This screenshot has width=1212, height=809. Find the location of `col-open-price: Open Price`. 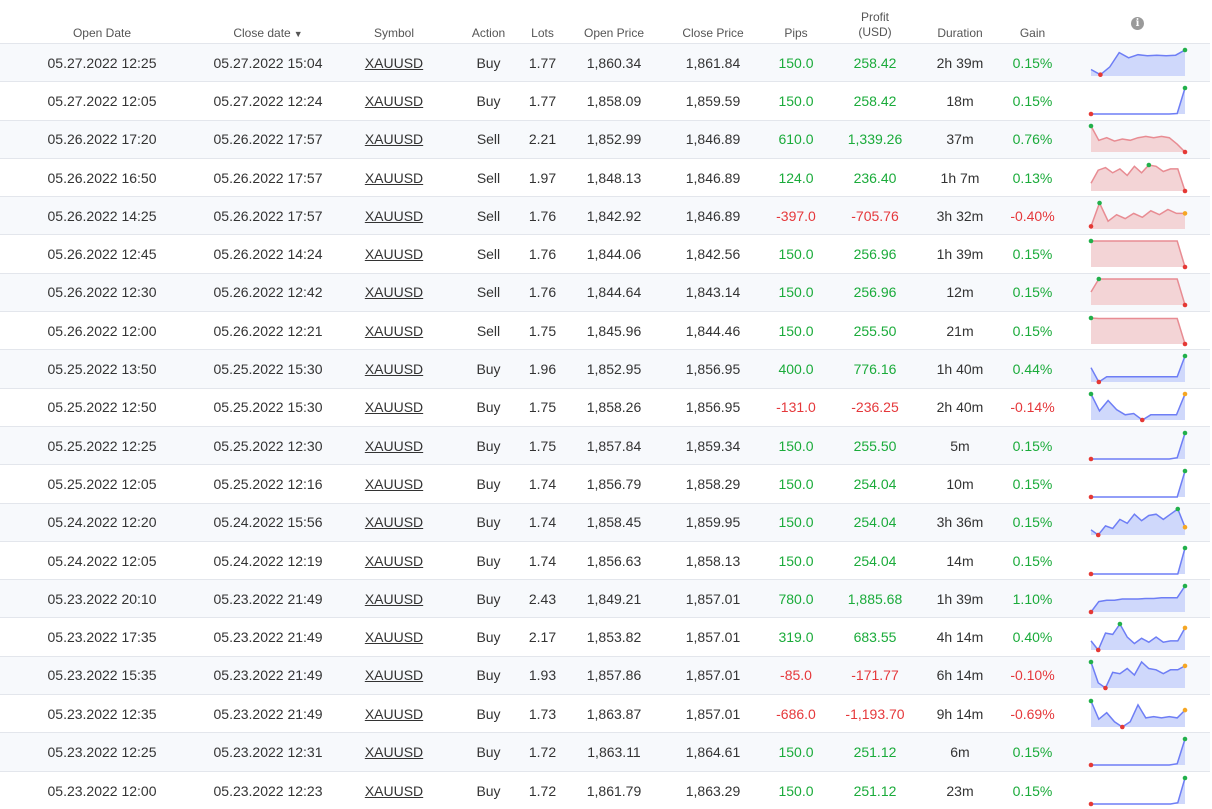

col-open-price: Open Price is located at coordinates (614, 22).